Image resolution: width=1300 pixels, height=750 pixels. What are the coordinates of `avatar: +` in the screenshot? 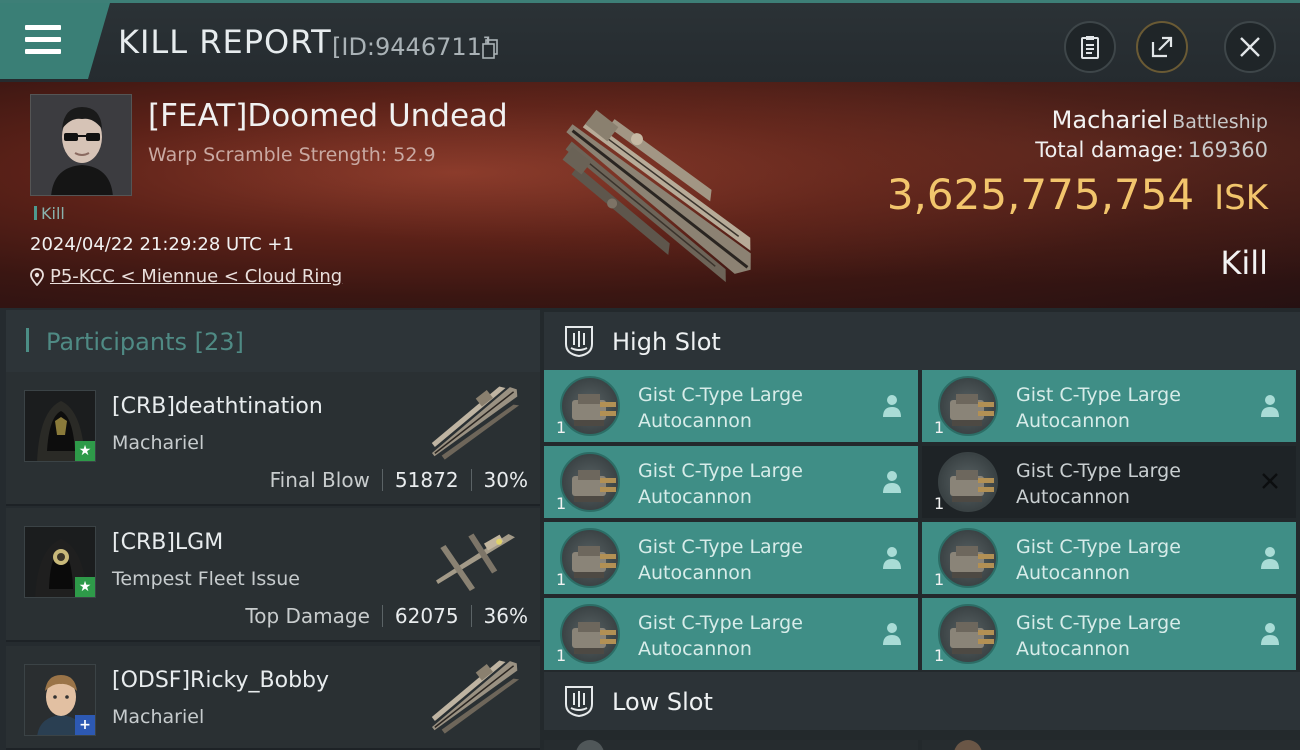 It's located at (60, 700).